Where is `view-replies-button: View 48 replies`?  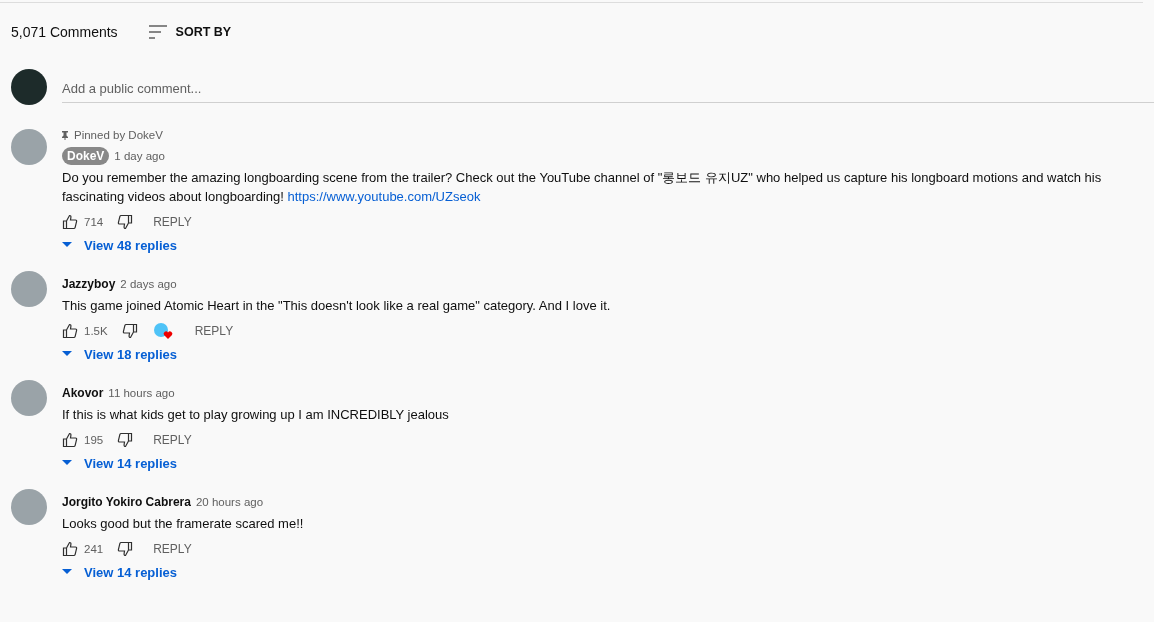 view-replies-button: View 48 replies is located at coordinates (119, 245).